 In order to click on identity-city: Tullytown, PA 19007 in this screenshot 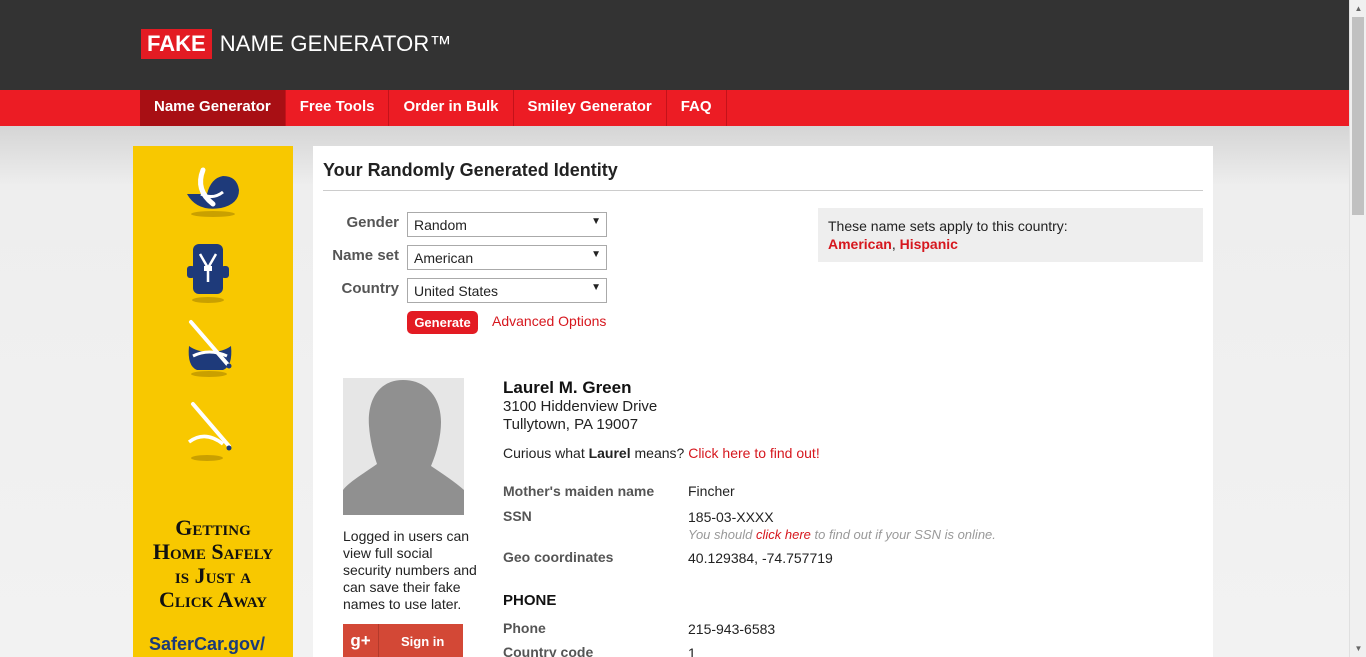, I will do `click(571, 424)`.